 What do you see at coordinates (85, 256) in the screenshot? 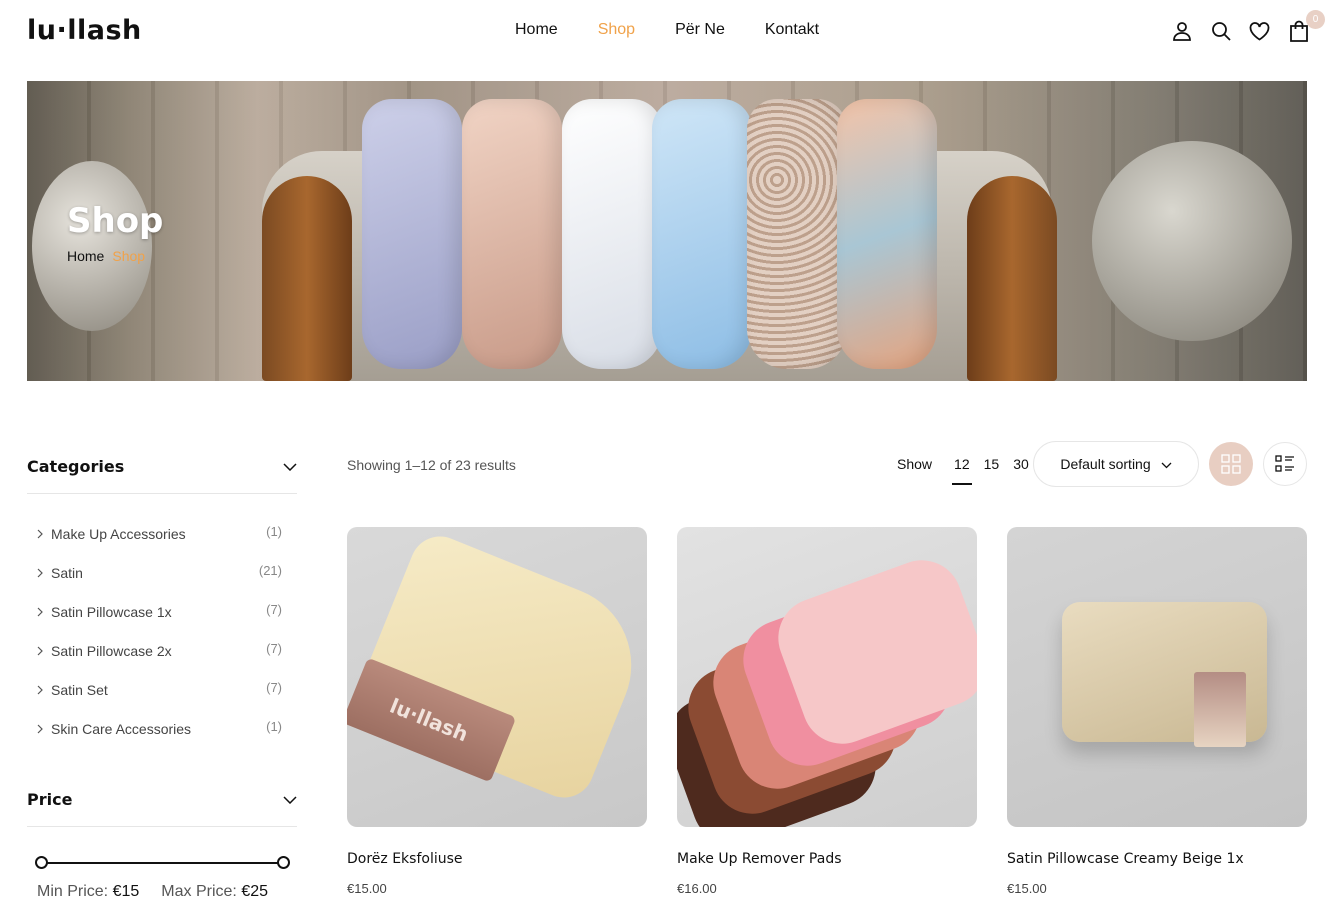
I see `breadcrumb-home: Home` at bounding box center [85, 256].